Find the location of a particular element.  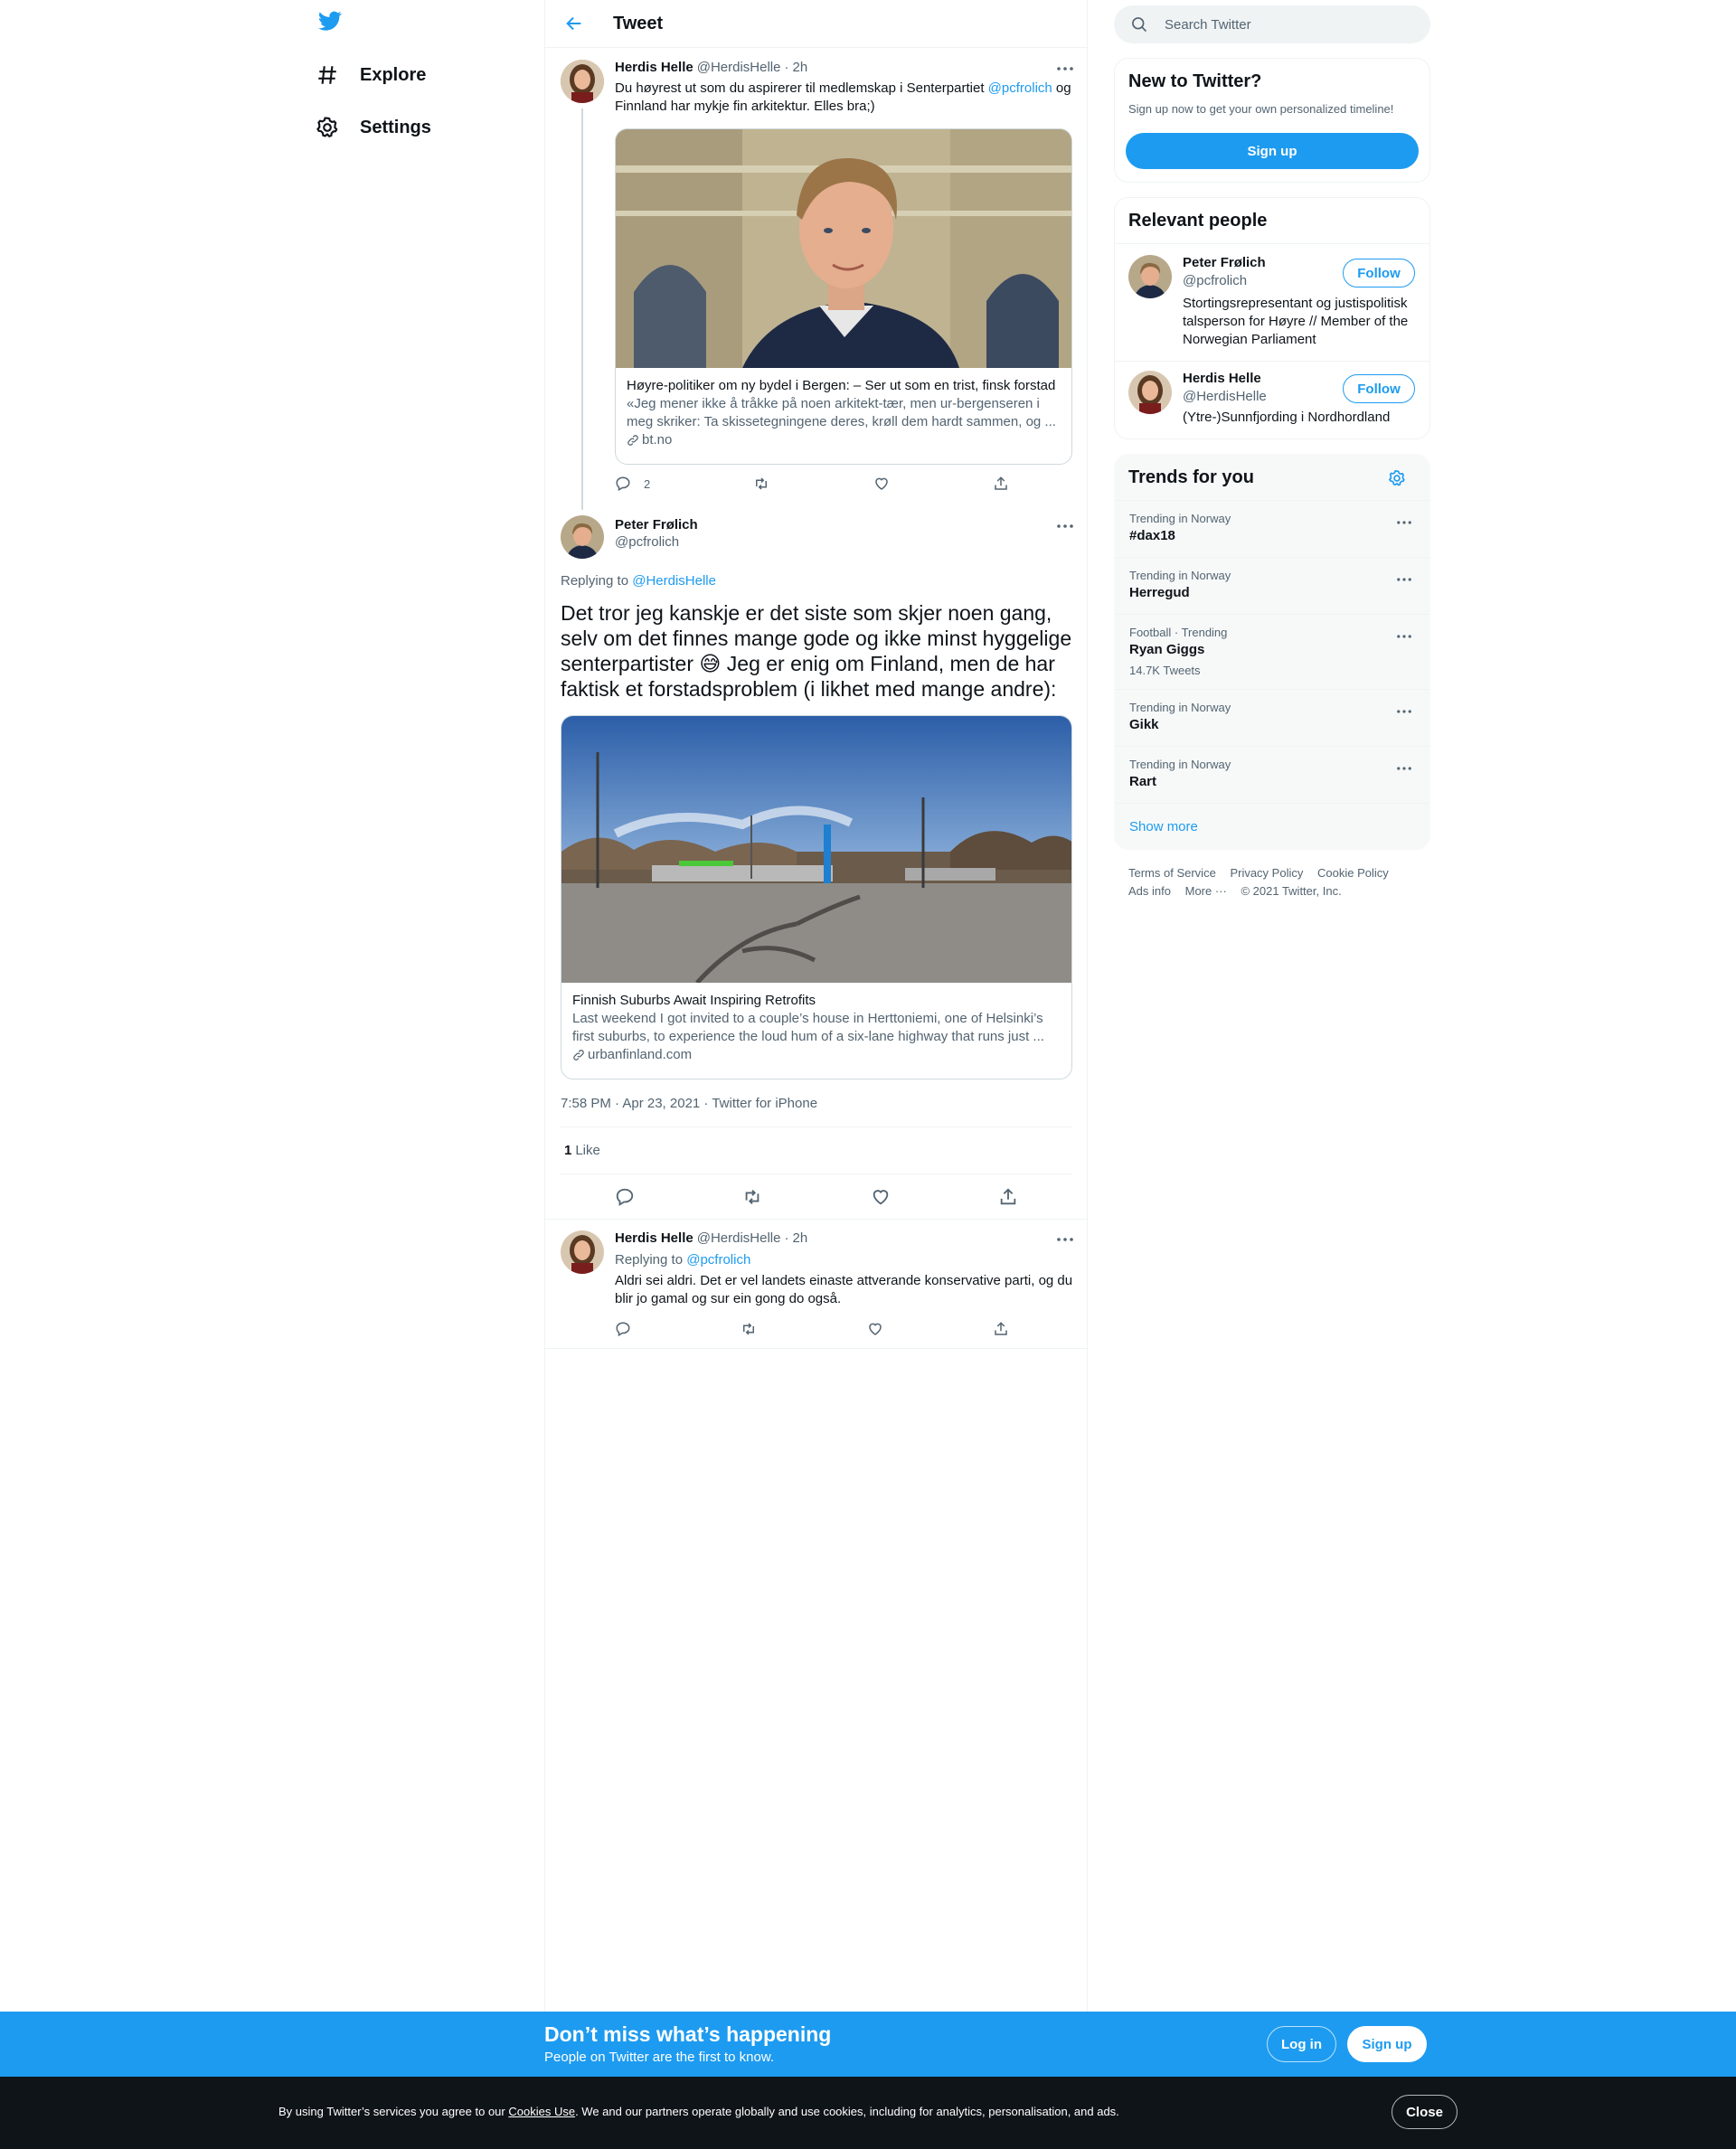

footer-terms: Terms of Service is located at coordinates (1172, 873).